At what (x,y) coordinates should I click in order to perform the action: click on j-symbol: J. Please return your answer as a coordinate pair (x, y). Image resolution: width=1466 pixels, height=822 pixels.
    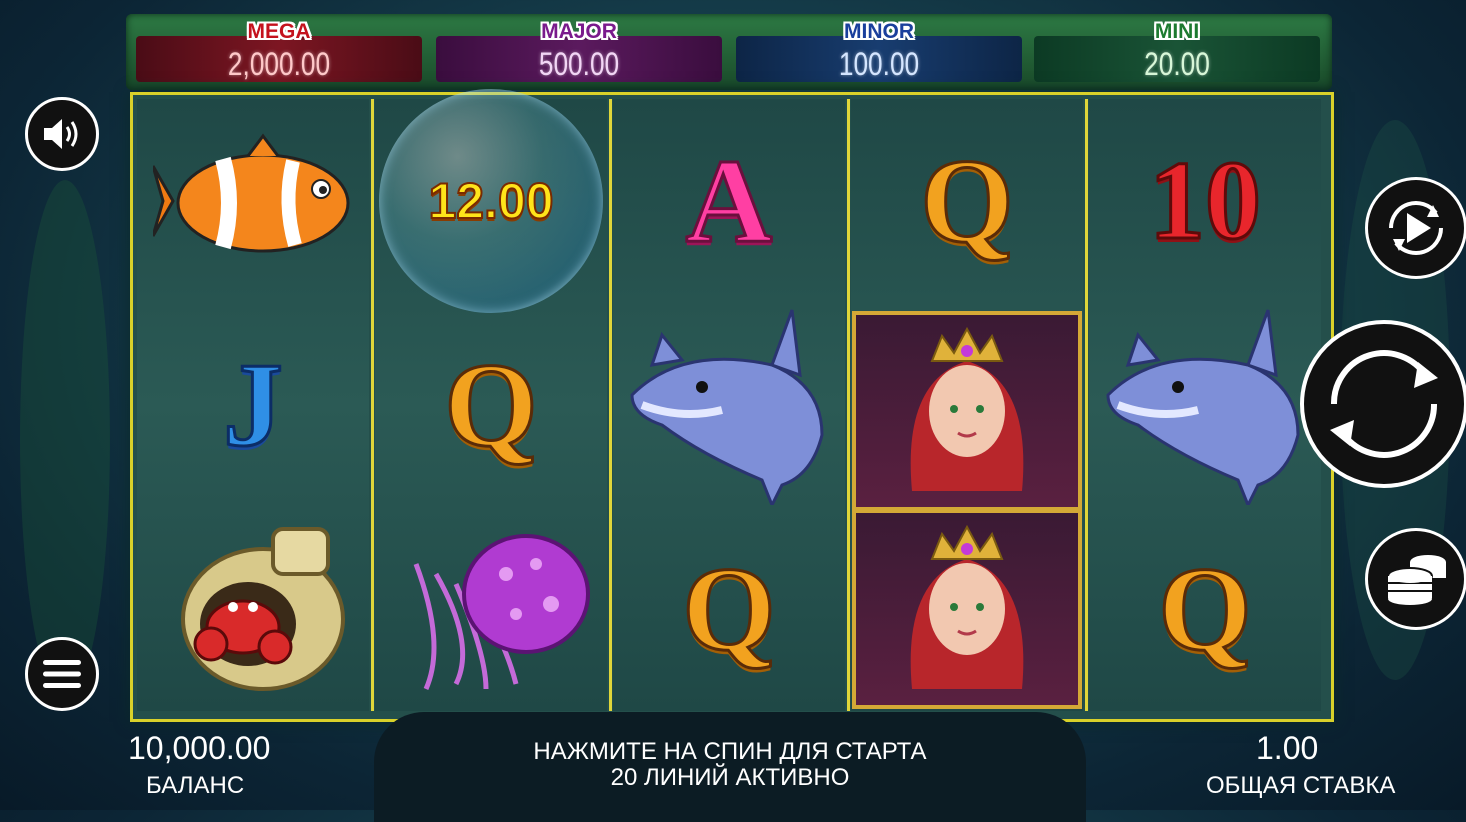
    Looking at the image, I should click on (253, 405).